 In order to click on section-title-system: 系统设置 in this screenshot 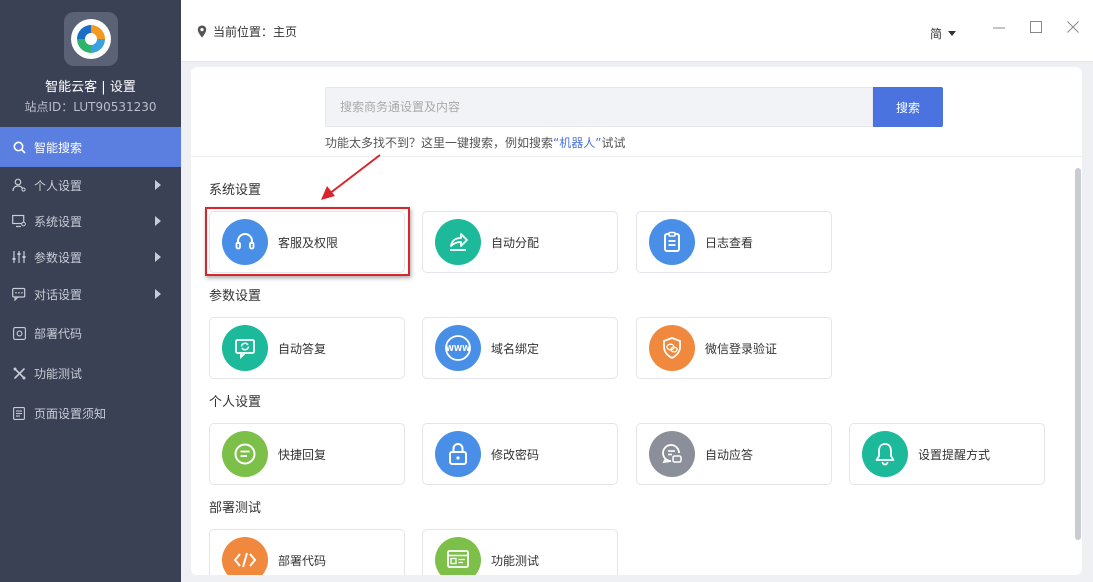, I will do `click(235, 190)`.